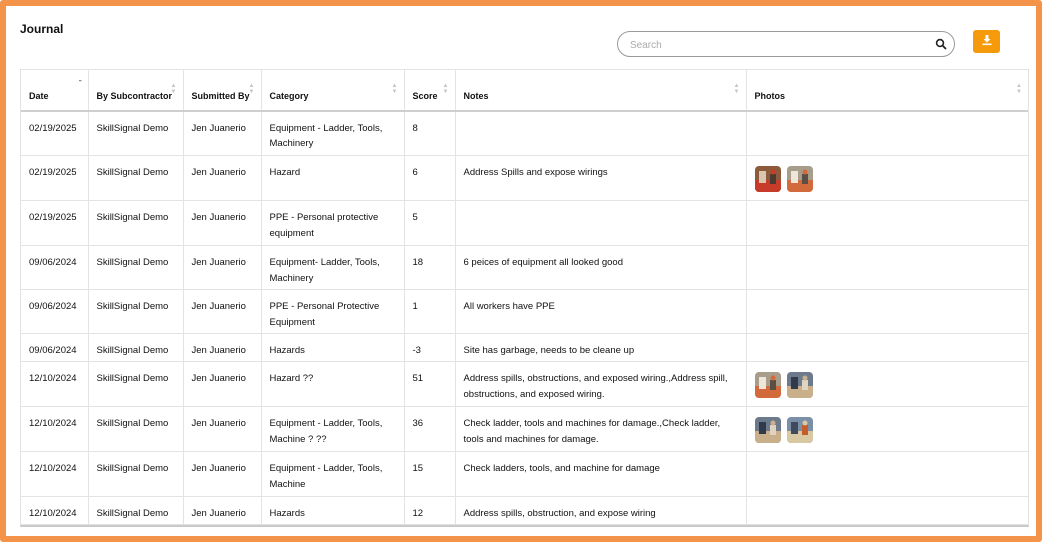 The height and width of the screenshot is (542, 1042). I want to click on cell-category: Hazard ??, so click(333, 384).